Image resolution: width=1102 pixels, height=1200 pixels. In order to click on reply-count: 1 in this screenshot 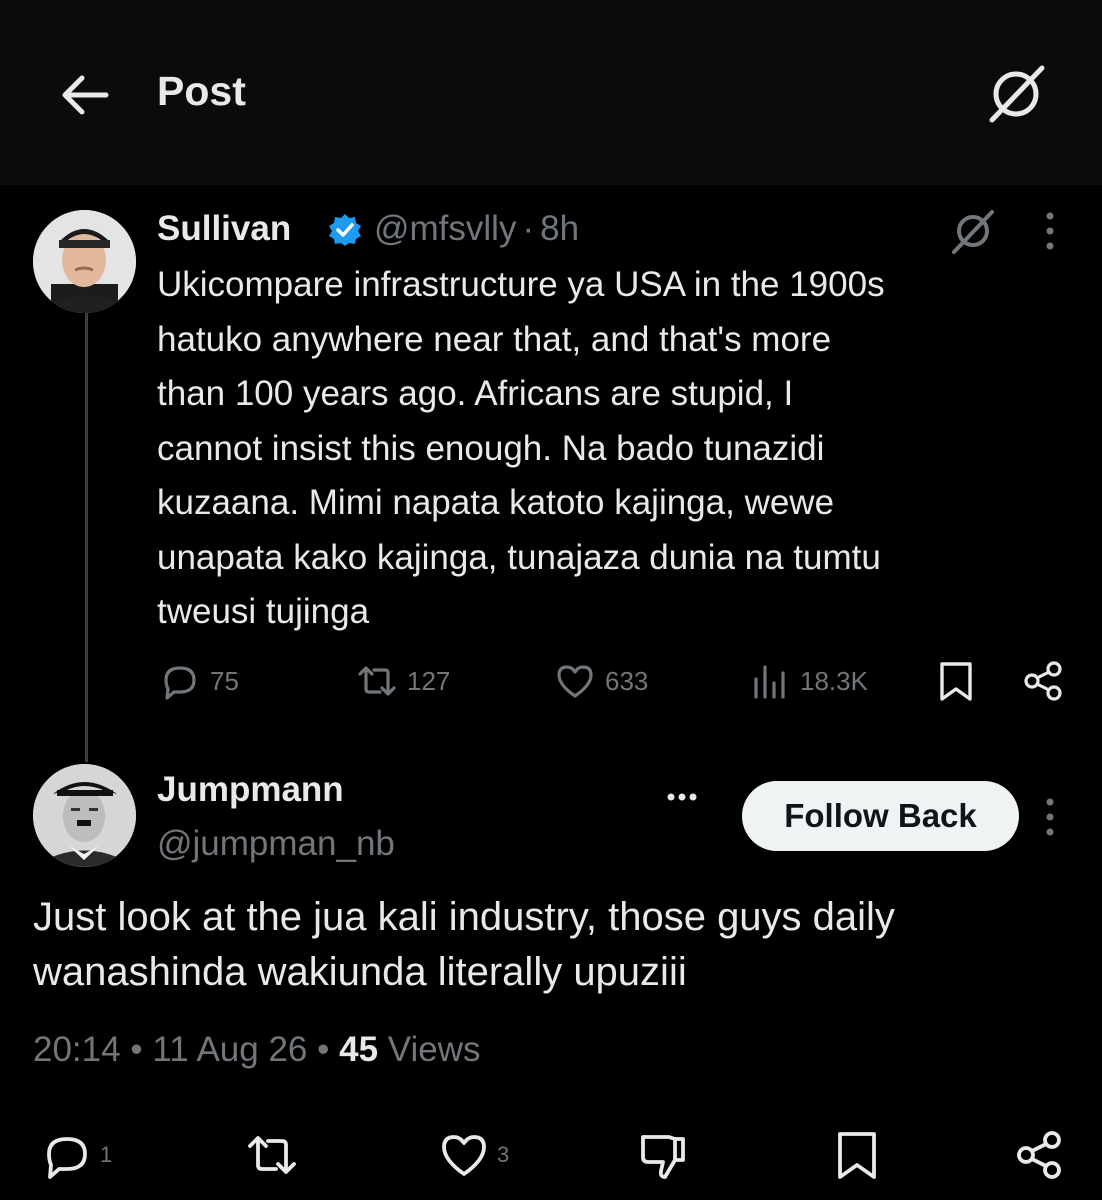, I will do `click(106, 1154)`.